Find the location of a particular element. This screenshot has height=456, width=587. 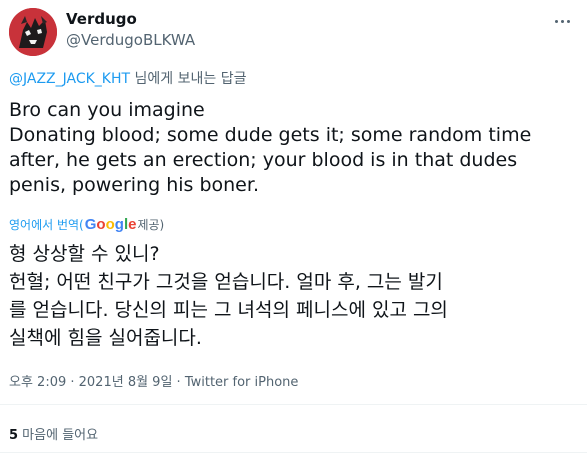

translated-line: 실책에 힘을 실어줍니다. is located at coordinates (105, 338).